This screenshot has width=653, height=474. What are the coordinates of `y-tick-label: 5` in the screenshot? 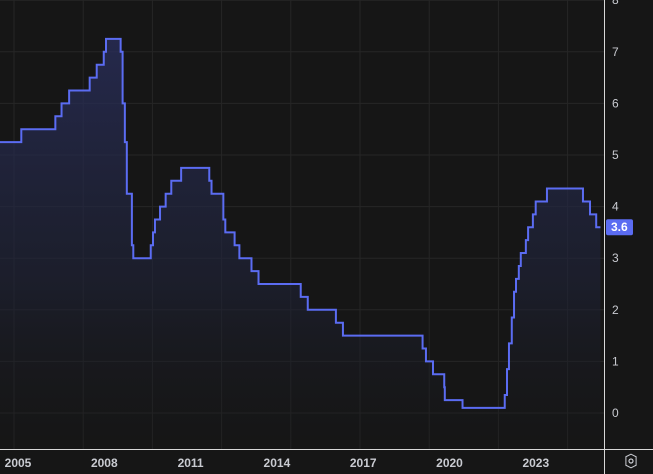 It's located at (615, 155).